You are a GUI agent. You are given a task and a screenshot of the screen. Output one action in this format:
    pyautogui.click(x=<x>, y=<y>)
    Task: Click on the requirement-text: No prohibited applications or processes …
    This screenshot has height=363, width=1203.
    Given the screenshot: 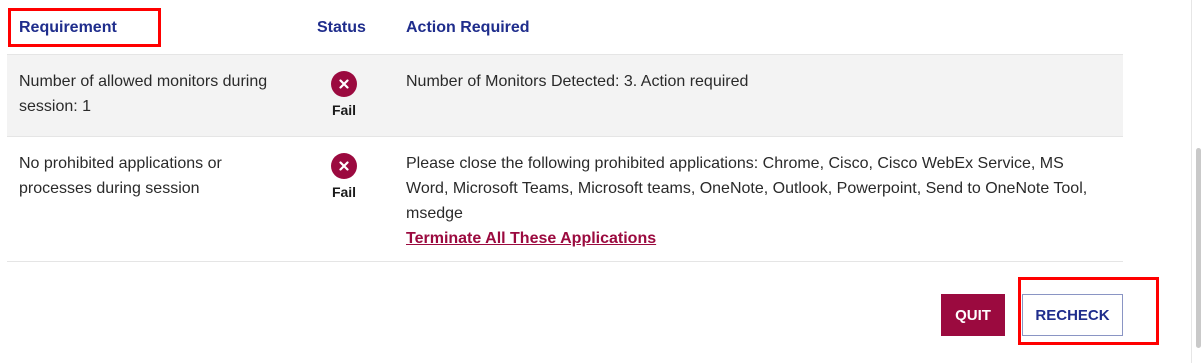 What is the action you would take?
    pyautogui.click(x=120, y=176)
    